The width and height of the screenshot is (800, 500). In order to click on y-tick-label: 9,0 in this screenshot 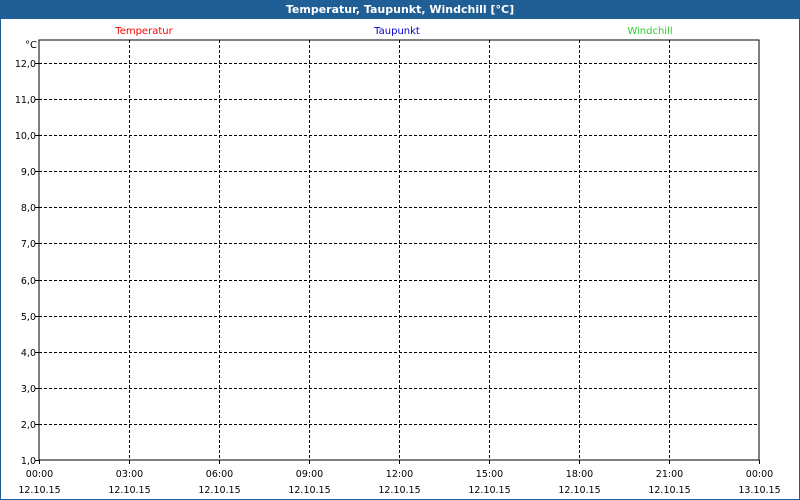, I will do `click(28, 172)`.